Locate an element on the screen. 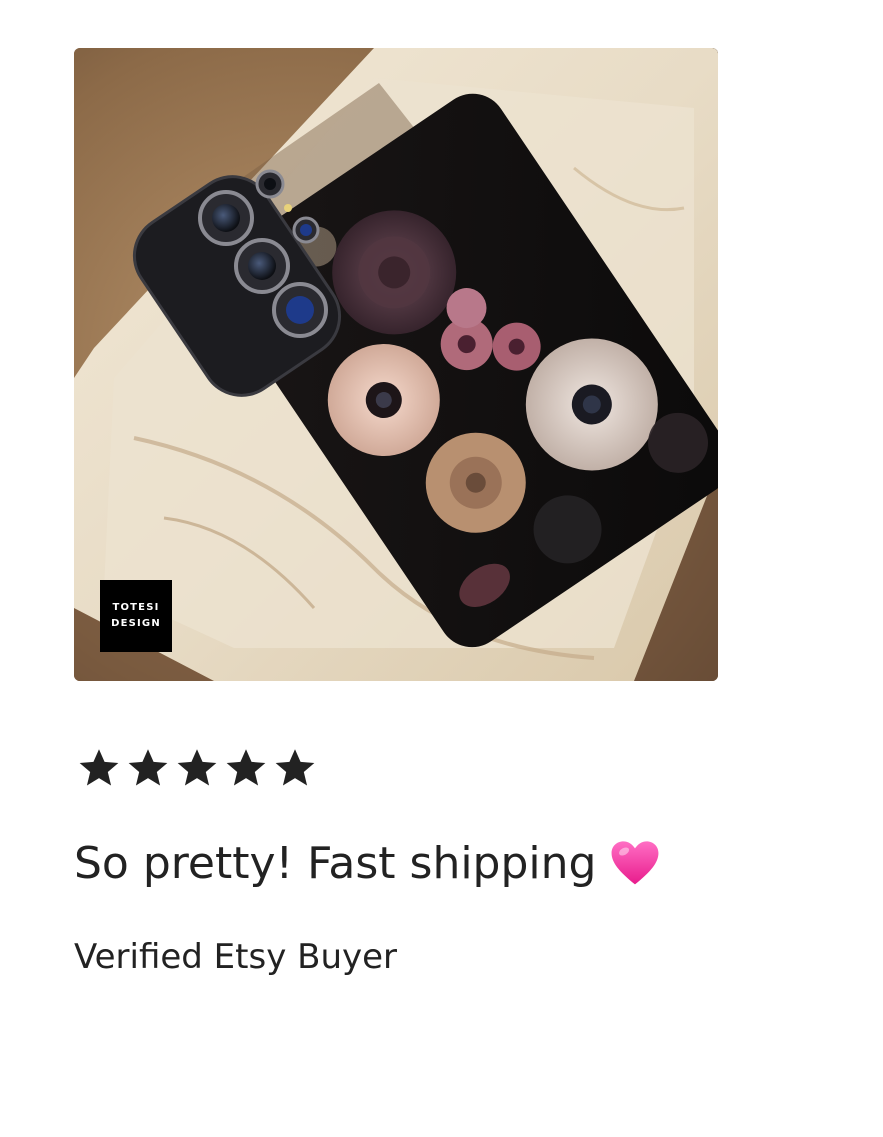 Image resolution: width=883 pixels, height=1137 pixels. watermark-line1: TOTESI is located at coordinates (136, 607).